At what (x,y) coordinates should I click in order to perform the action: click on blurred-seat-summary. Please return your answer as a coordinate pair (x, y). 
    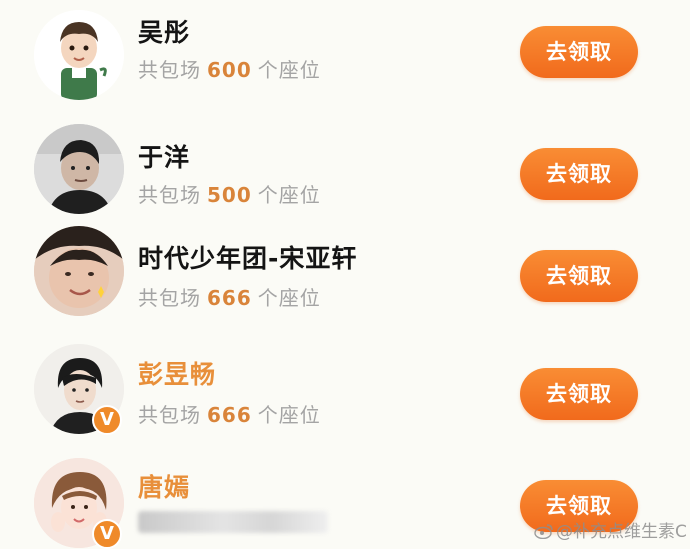
    Looking at the image, I should click on (233, 522).